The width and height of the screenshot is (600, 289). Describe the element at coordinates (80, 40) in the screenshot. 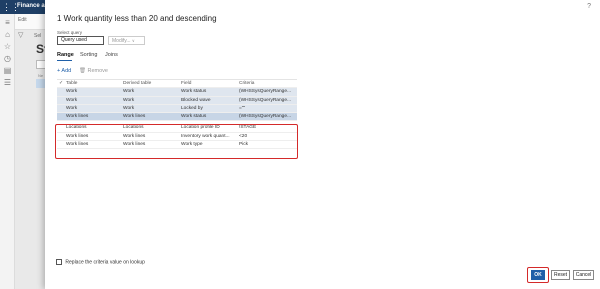

I see `select-query-field: Query used` at that location.